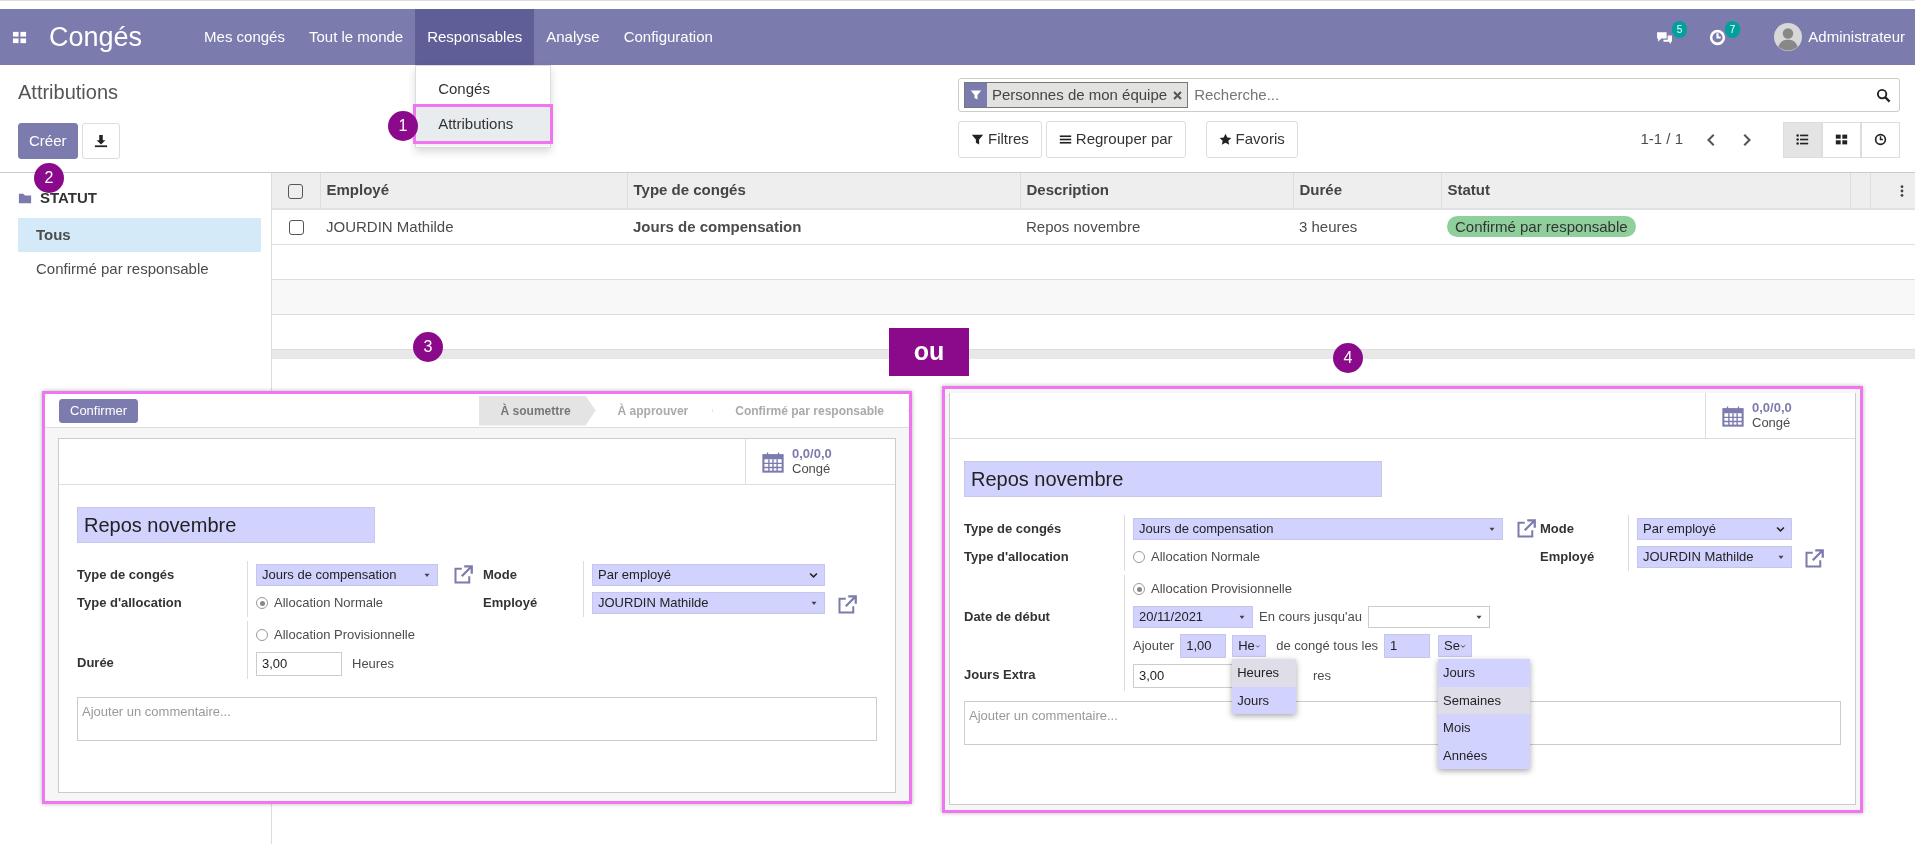 The width and height of the screenshot is (1915, 844). I want to click on dropdown-item: Attributions, so click(483, 123).